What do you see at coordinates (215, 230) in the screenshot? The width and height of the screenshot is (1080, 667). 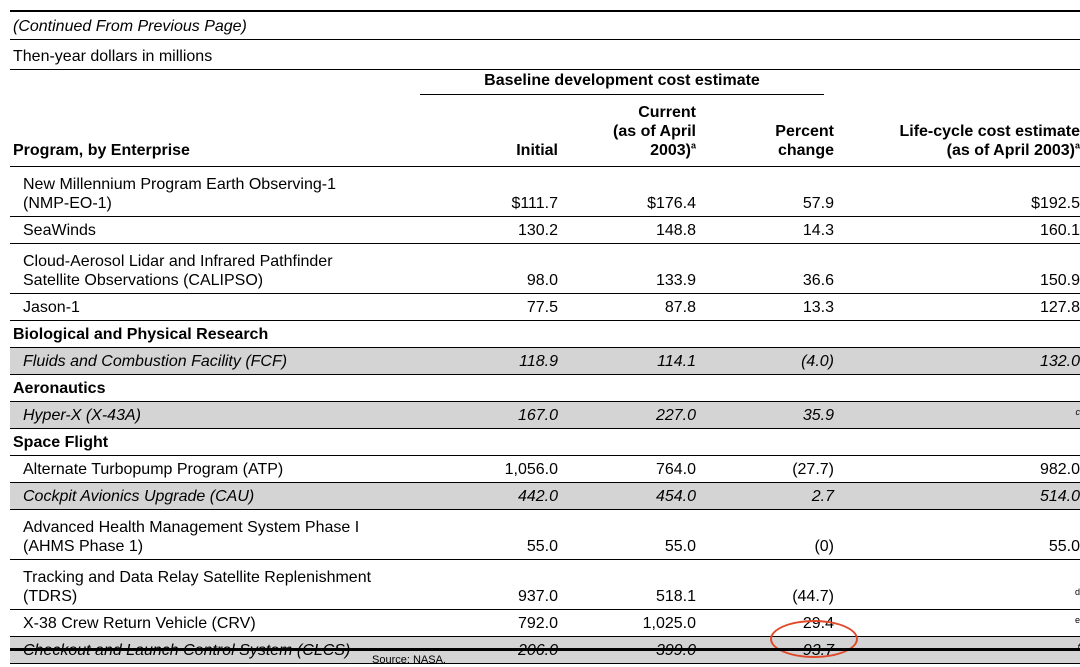 I see `program-cell: SeaWinds` at bounding box center [215, 230].